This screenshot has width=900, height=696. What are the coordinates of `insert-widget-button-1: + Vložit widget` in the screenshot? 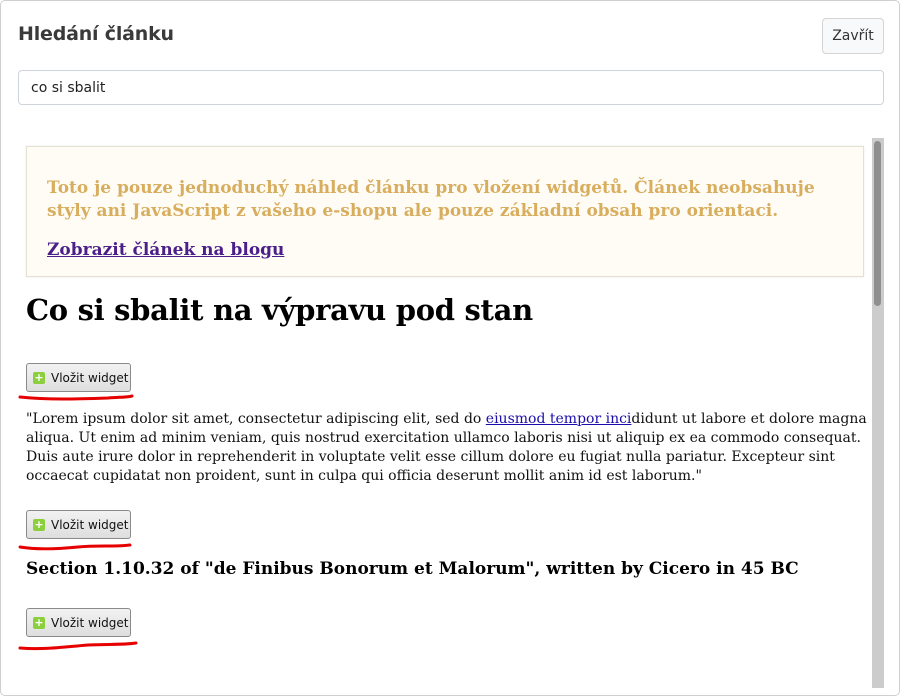 It's located at (78, 377).